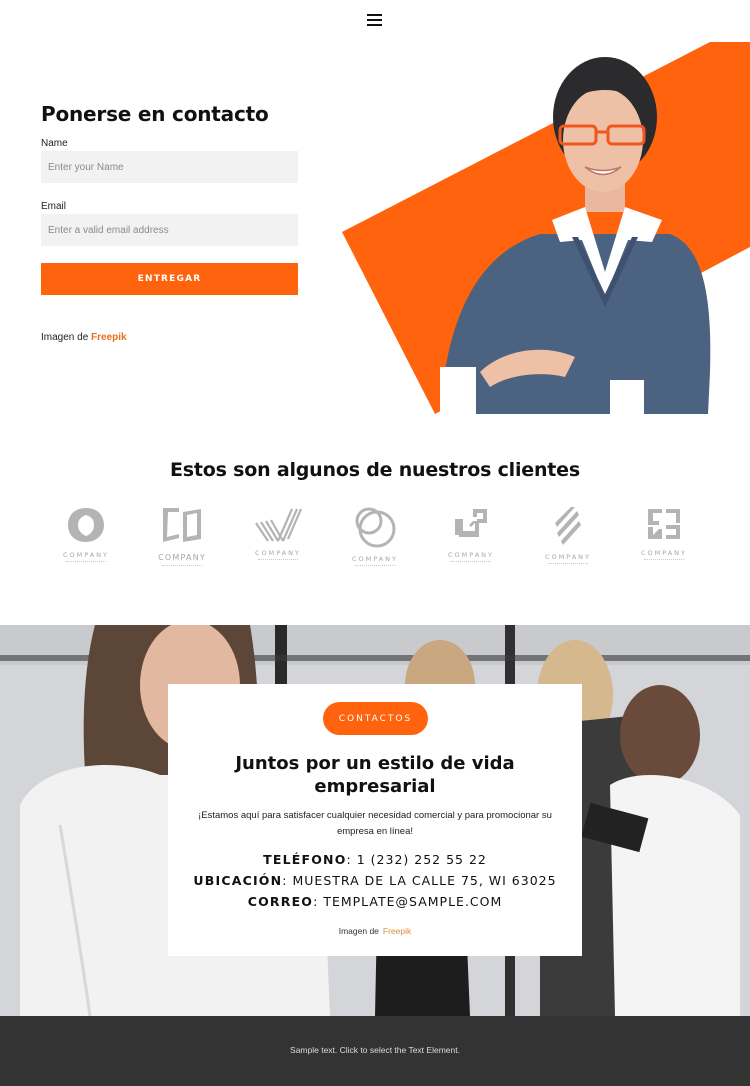 The height and width of the screenshot is (1086, 750). What do you see at coordinates (278, 525) in the screenshot?
I see `striped-check-logo-icon` at bounding box center [278, 525].